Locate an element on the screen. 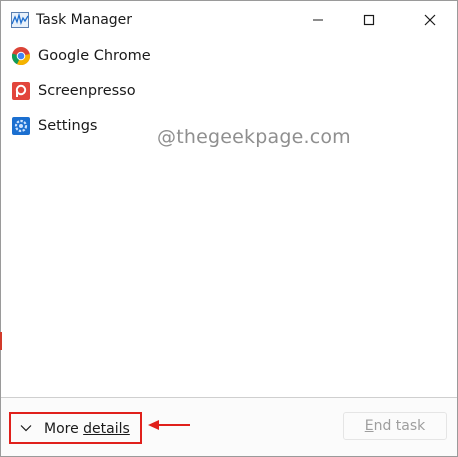 This screenshot has height=457, width=458. close-button is located at coordinates (430, 20).